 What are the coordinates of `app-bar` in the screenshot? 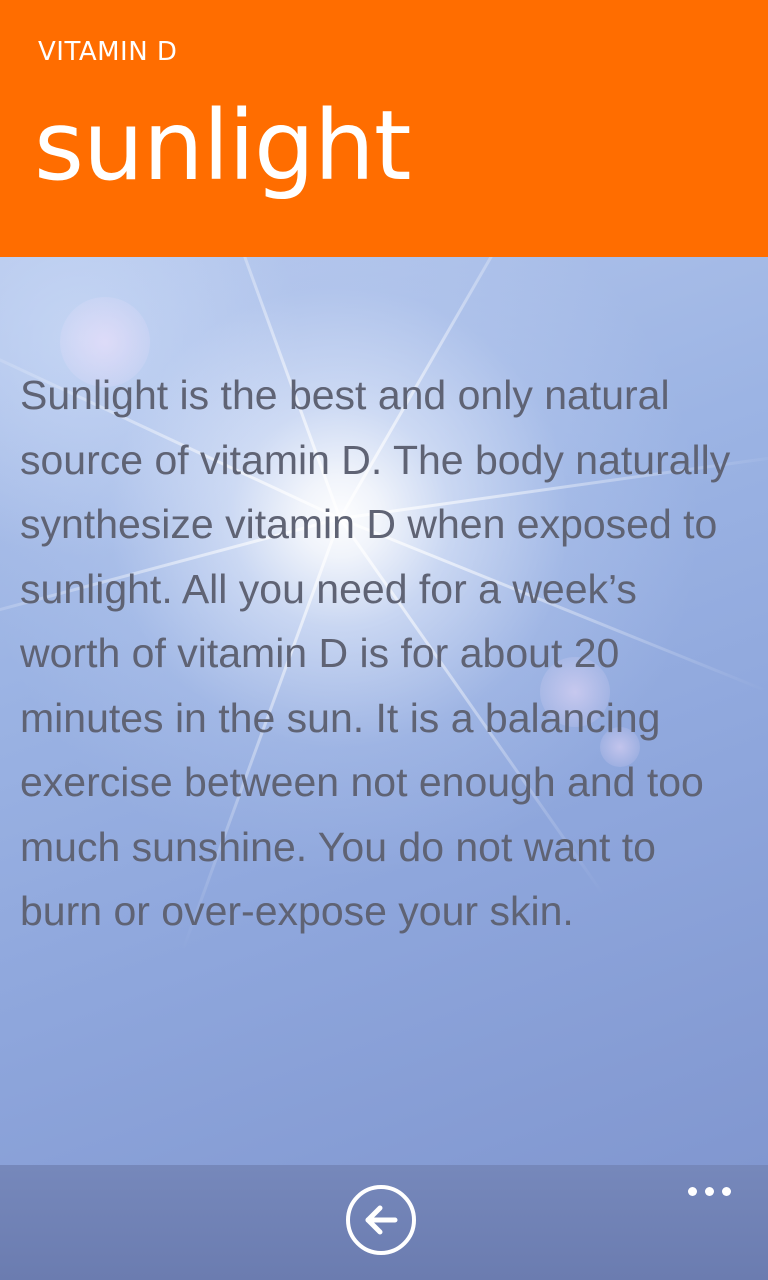 It's located at (384, 1222).